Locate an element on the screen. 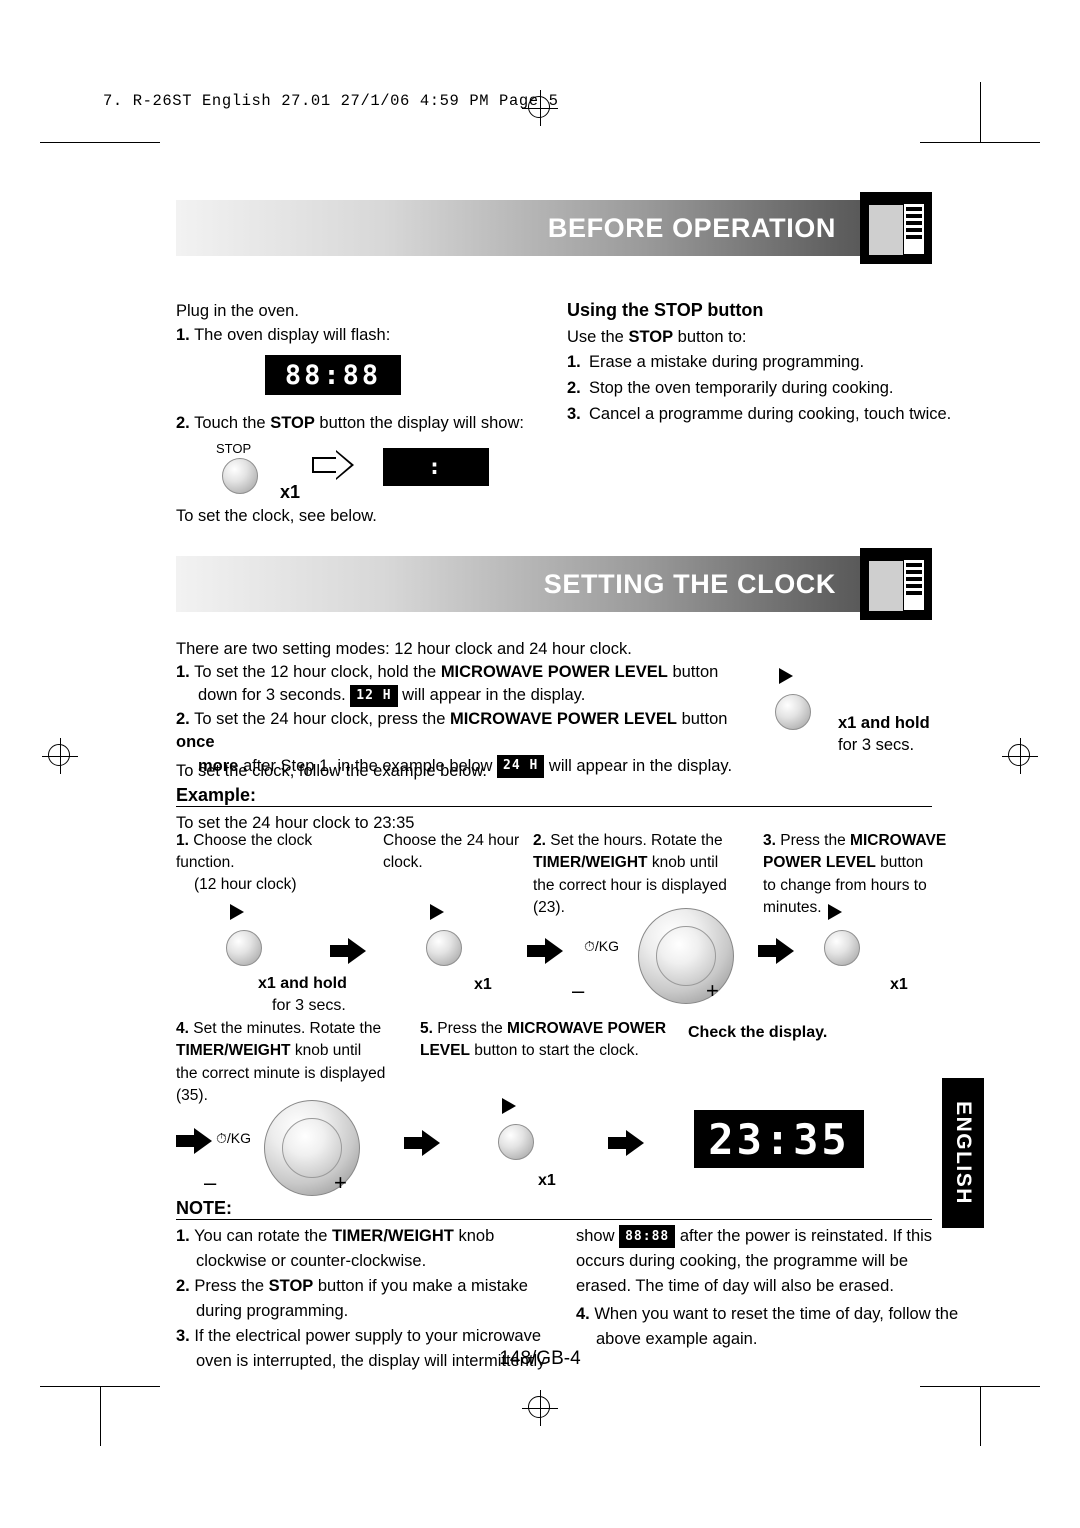  using-stop-heading: Using the STOP button is located at coordinates (665, 311).